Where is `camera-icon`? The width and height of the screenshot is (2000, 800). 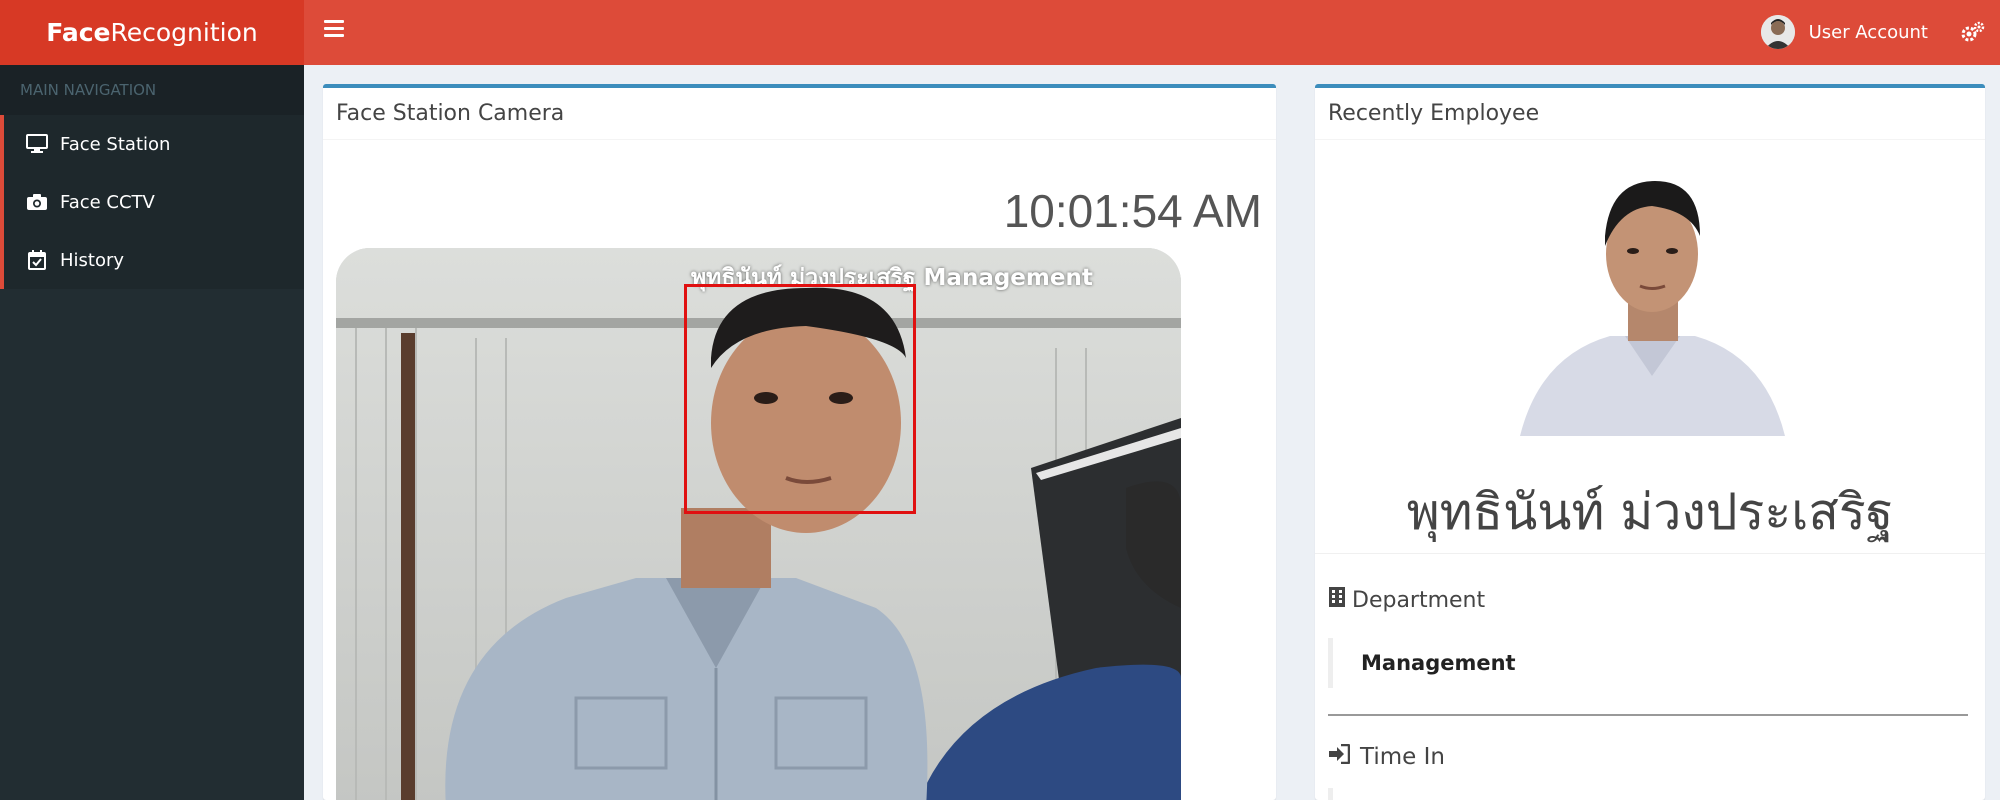
camera-icon is located at coordinates (37, 202).